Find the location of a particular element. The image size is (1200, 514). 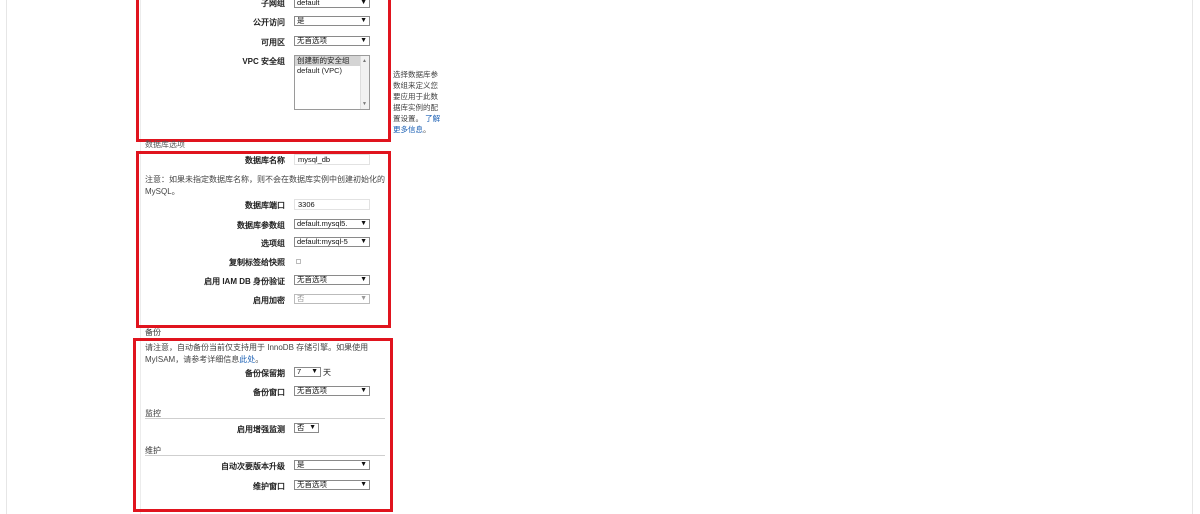

backup-retention-value: 7 is located at coordinates (299, 371).